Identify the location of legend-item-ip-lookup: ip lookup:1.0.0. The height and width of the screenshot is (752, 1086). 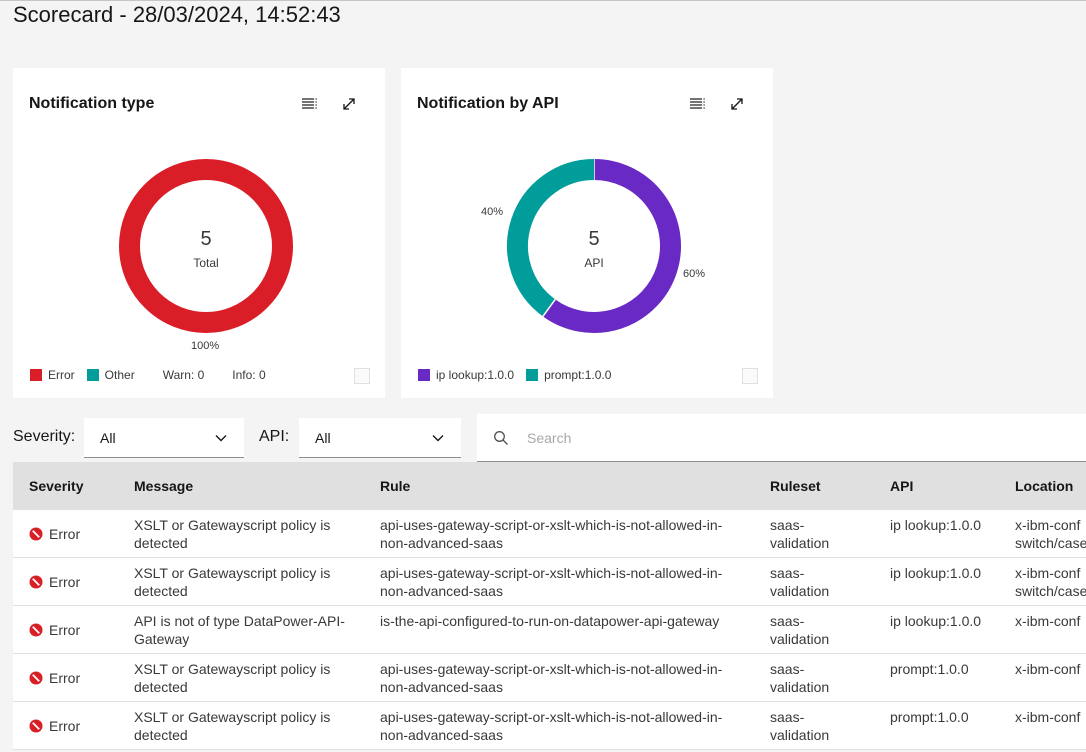
(466, 375).